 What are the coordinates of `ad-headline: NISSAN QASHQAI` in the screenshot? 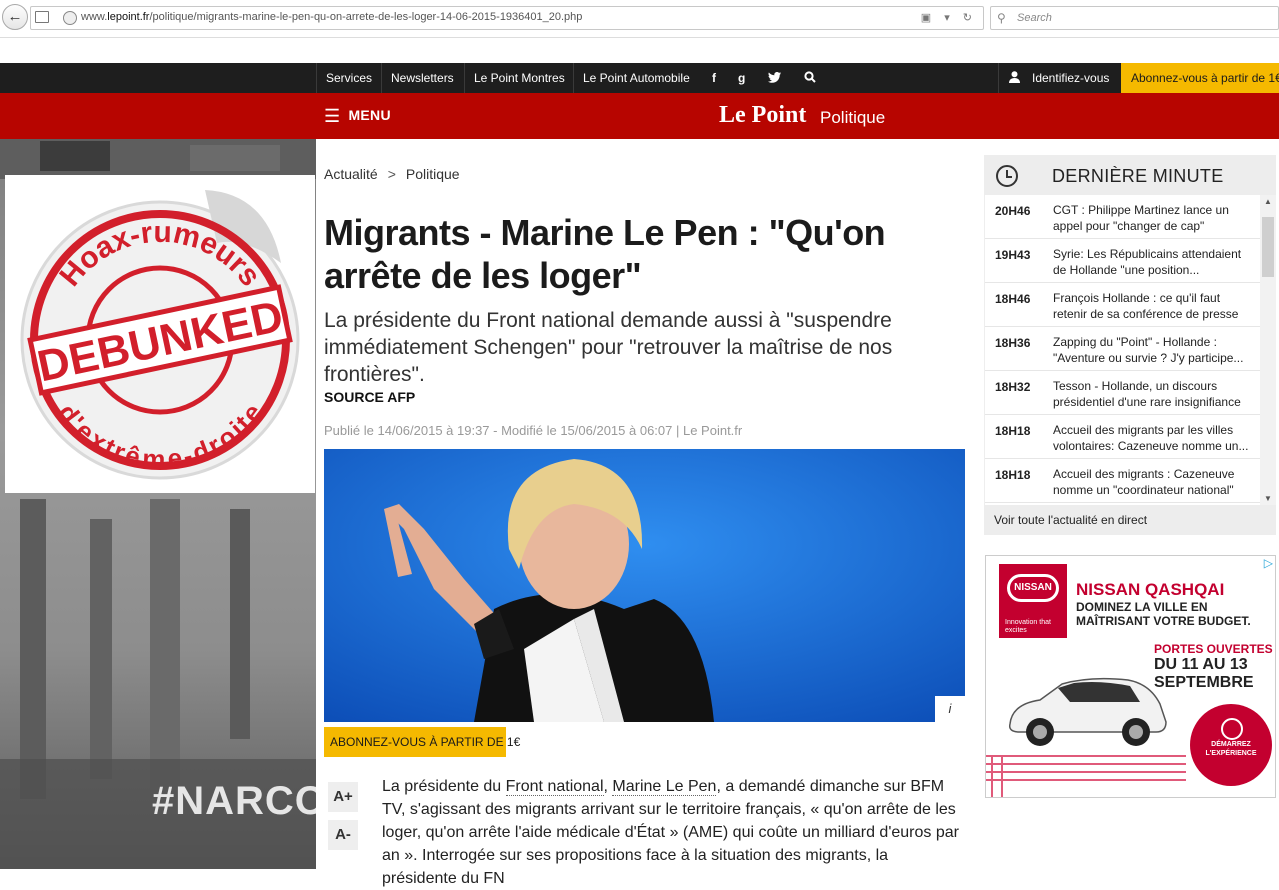 It's located at (1150, 589).